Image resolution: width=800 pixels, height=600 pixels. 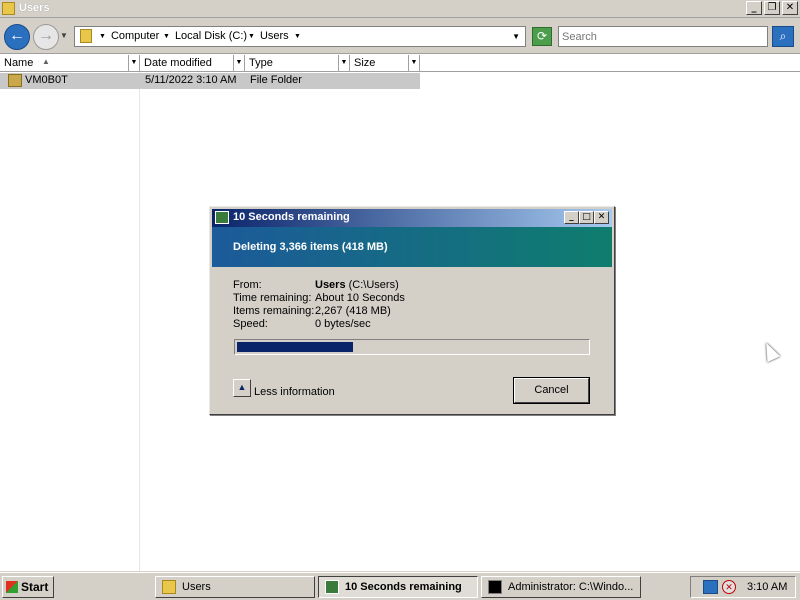 What do you see at coordinates (767, 587) in the screenshot?
I see `clock: 3:10 AM` at bounding box center [767, 587].